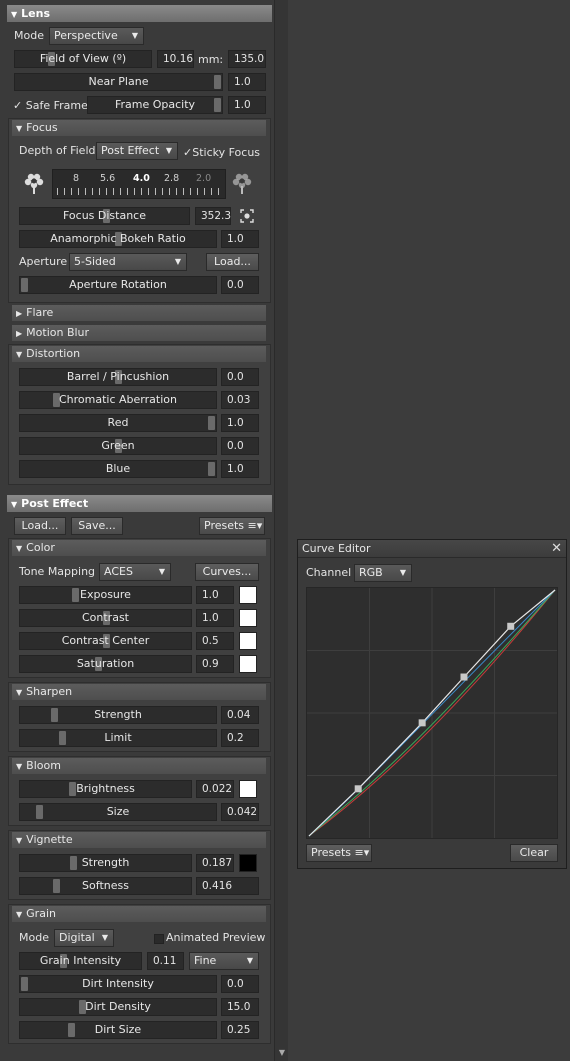 This screenshot has width=570, height=1061. Describe the element at coordinates (118, 738) in the screenshot. I see `sharpen-limit-slider: Limit` at that location.